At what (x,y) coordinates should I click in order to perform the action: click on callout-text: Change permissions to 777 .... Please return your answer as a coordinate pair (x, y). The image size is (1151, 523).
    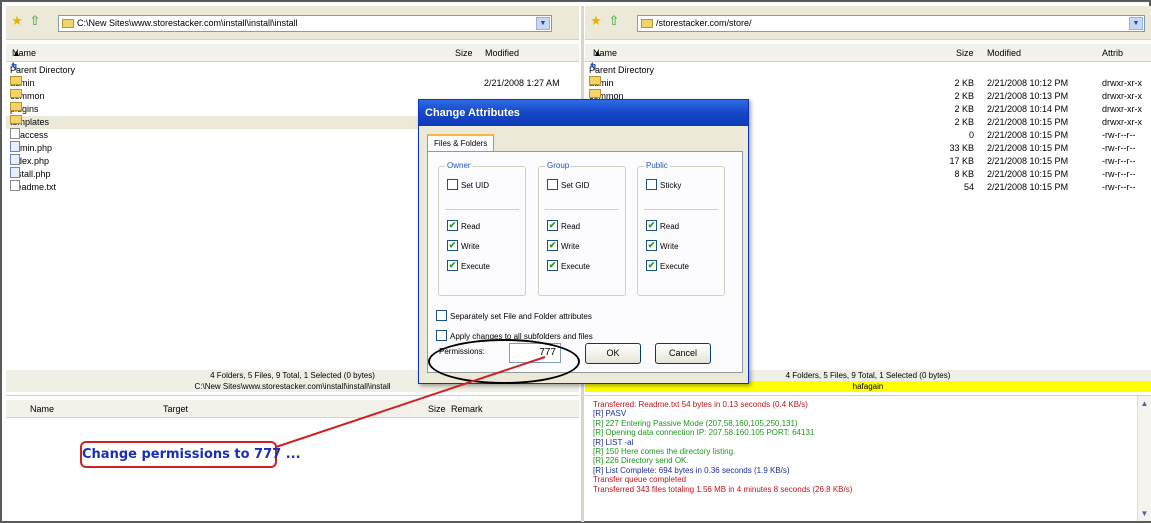
    Looking at the image, I should click on (191, 454).